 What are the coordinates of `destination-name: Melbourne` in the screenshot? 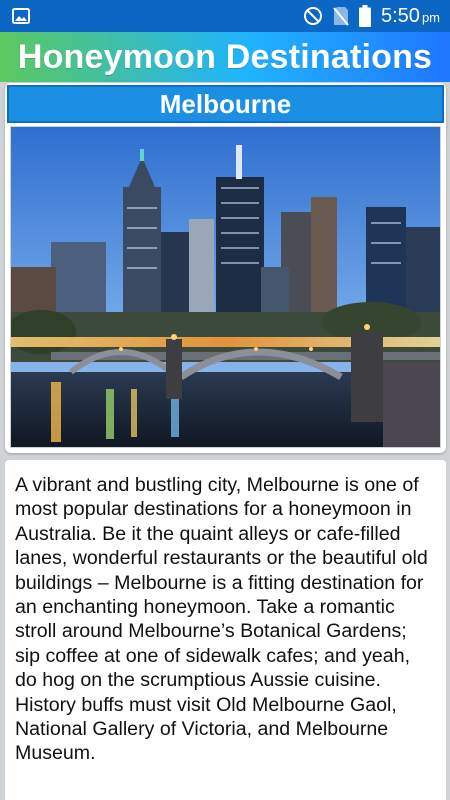 It's located at (225, 103).